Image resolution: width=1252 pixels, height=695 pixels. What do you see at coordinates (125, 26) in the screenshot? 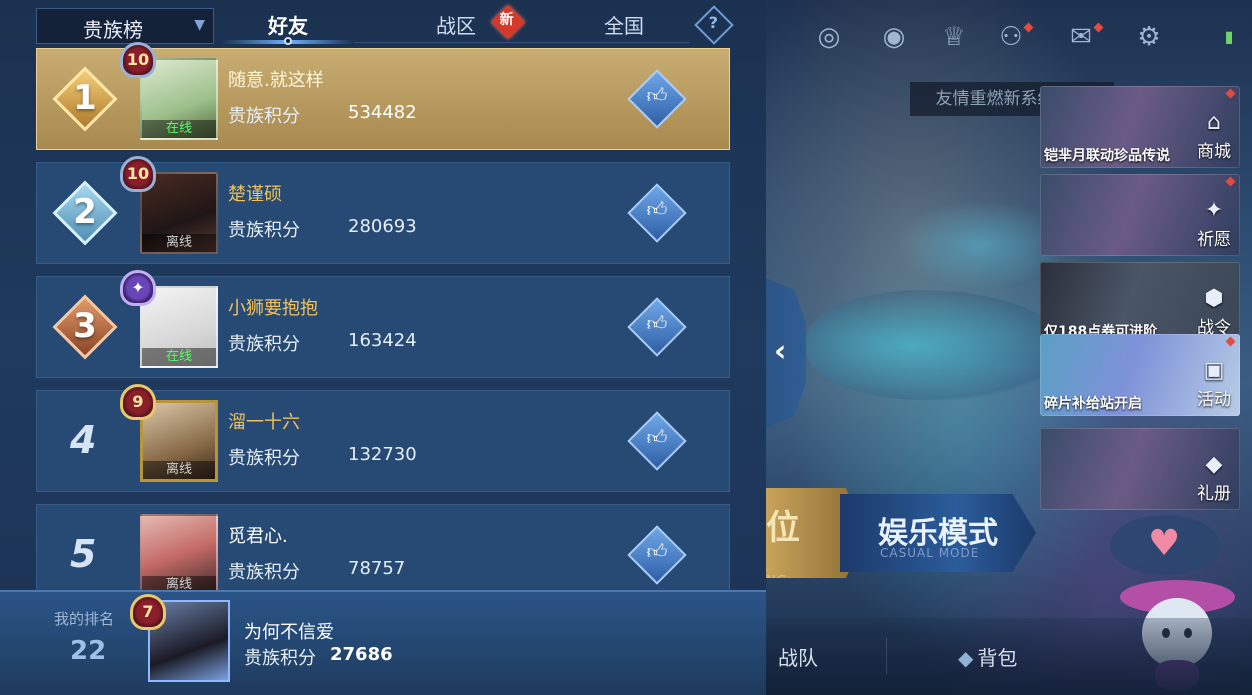
I see `leaderboard-type-dropdown: 贵族榜 ▼` at bounding box center [125, 26].